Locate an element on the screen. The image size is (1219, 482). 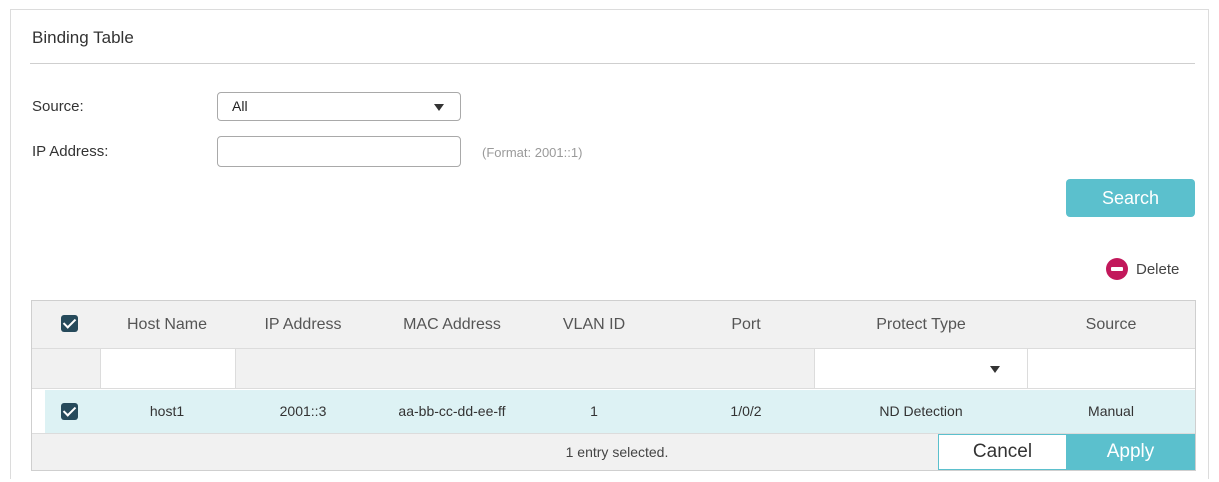
cell-protect-type: ND Detection is located at coordinates (921, 411).